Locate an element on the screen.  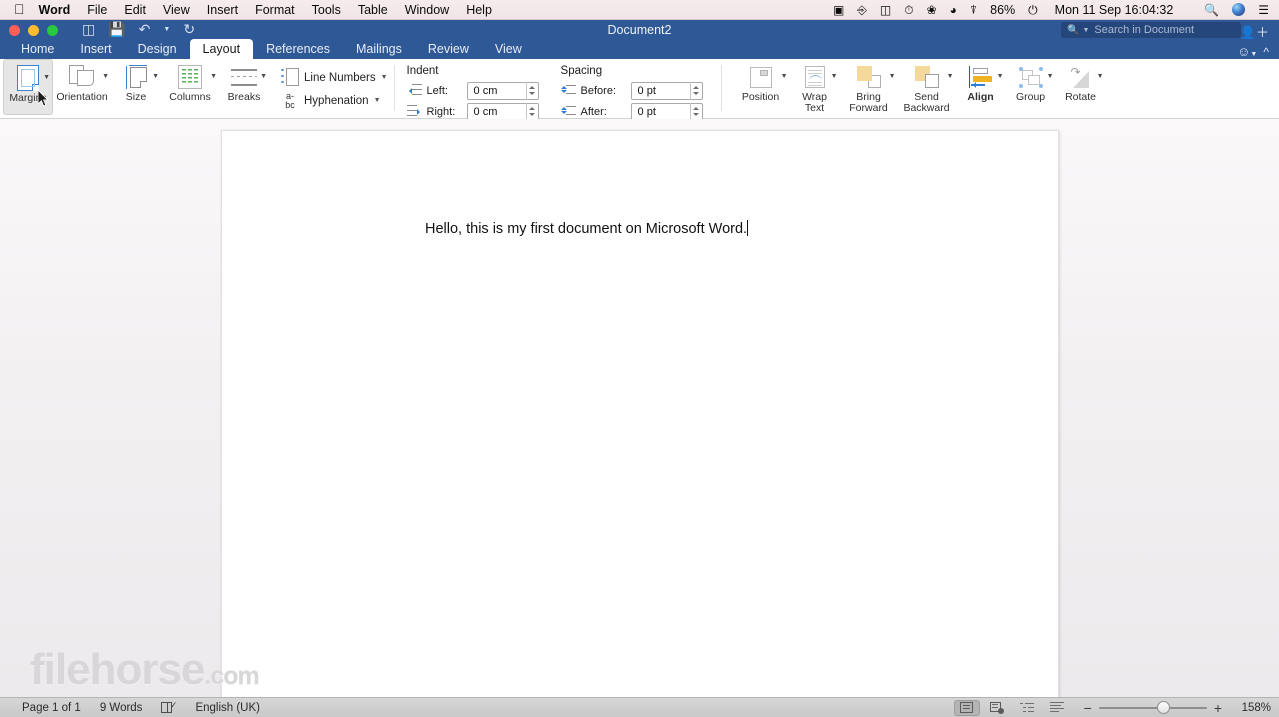
spotlight-search-icon: 🔍 is located at coordinates (1211, 10).